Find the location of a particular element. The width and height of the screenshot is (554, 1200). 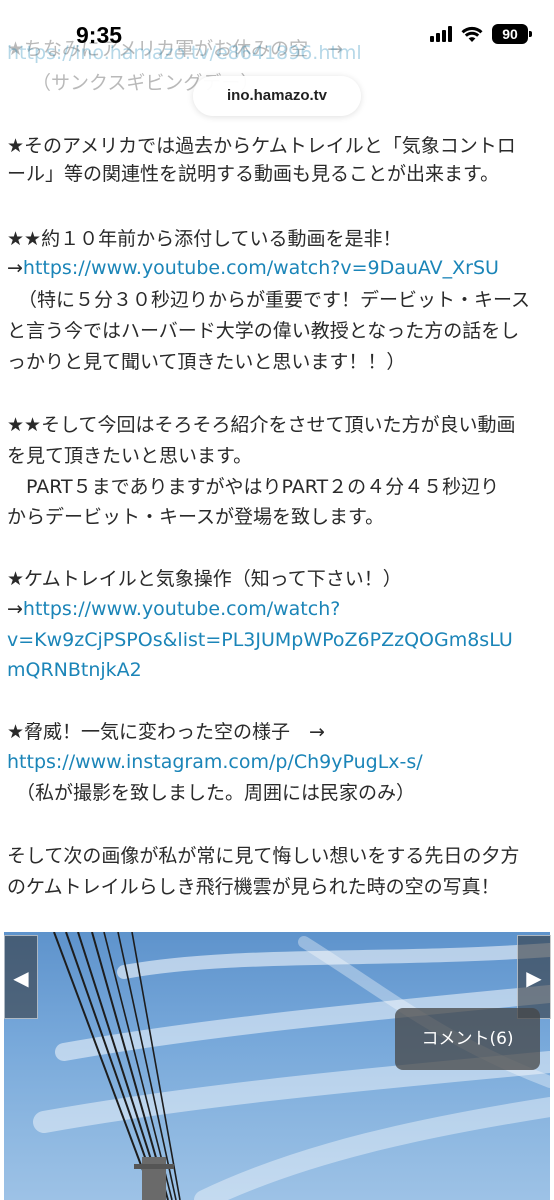

link: mQRNBtnjkA2 is located at coordinates (74, 670).